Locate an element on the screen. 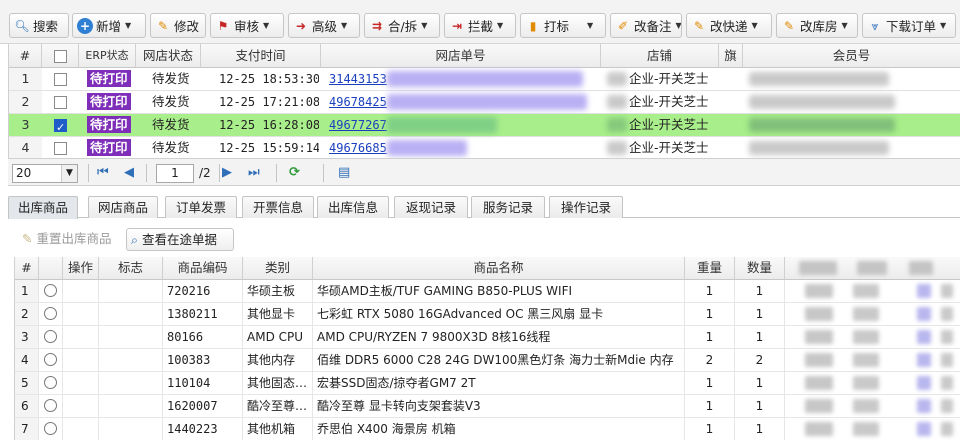  order-number-link: 49677267 is located at coordinates (358, 125).